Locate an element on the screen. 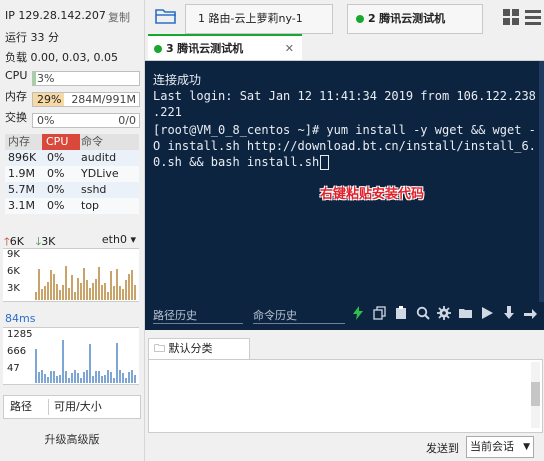 This screenshot has height=461, width=544. copy-ip-button: 复制 is located at coordinates (119, 17).